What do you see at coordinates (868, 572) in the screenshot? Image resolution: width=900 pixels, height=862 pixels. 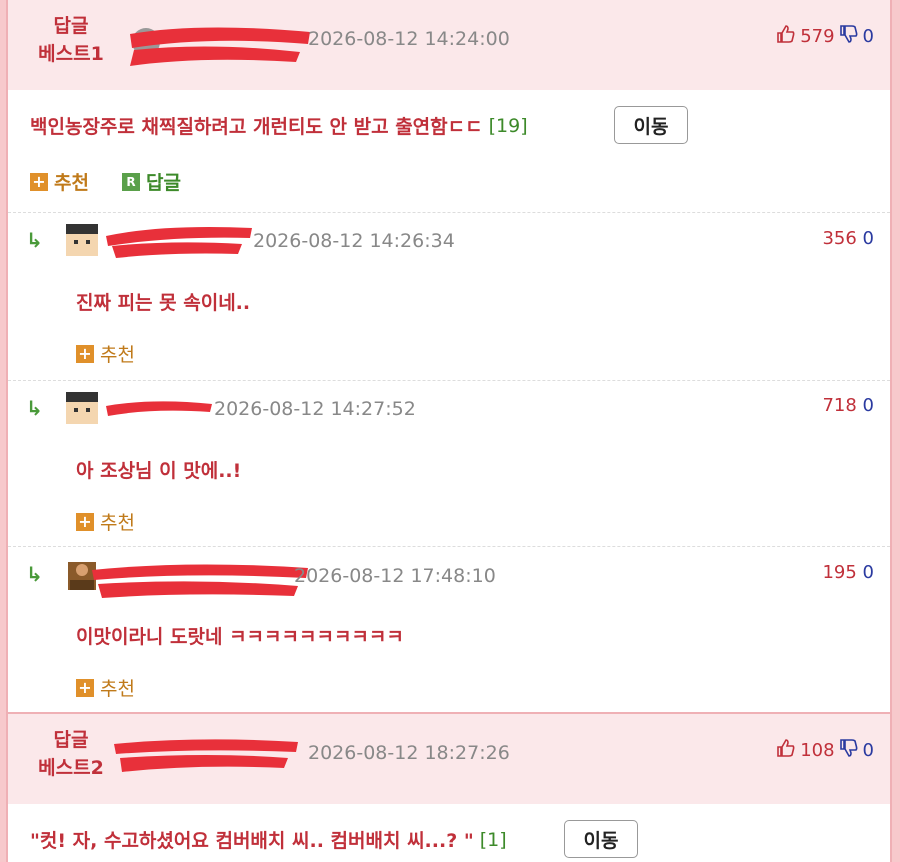 I see `reply3-down-count: 0` at bounding box center [868, 572].